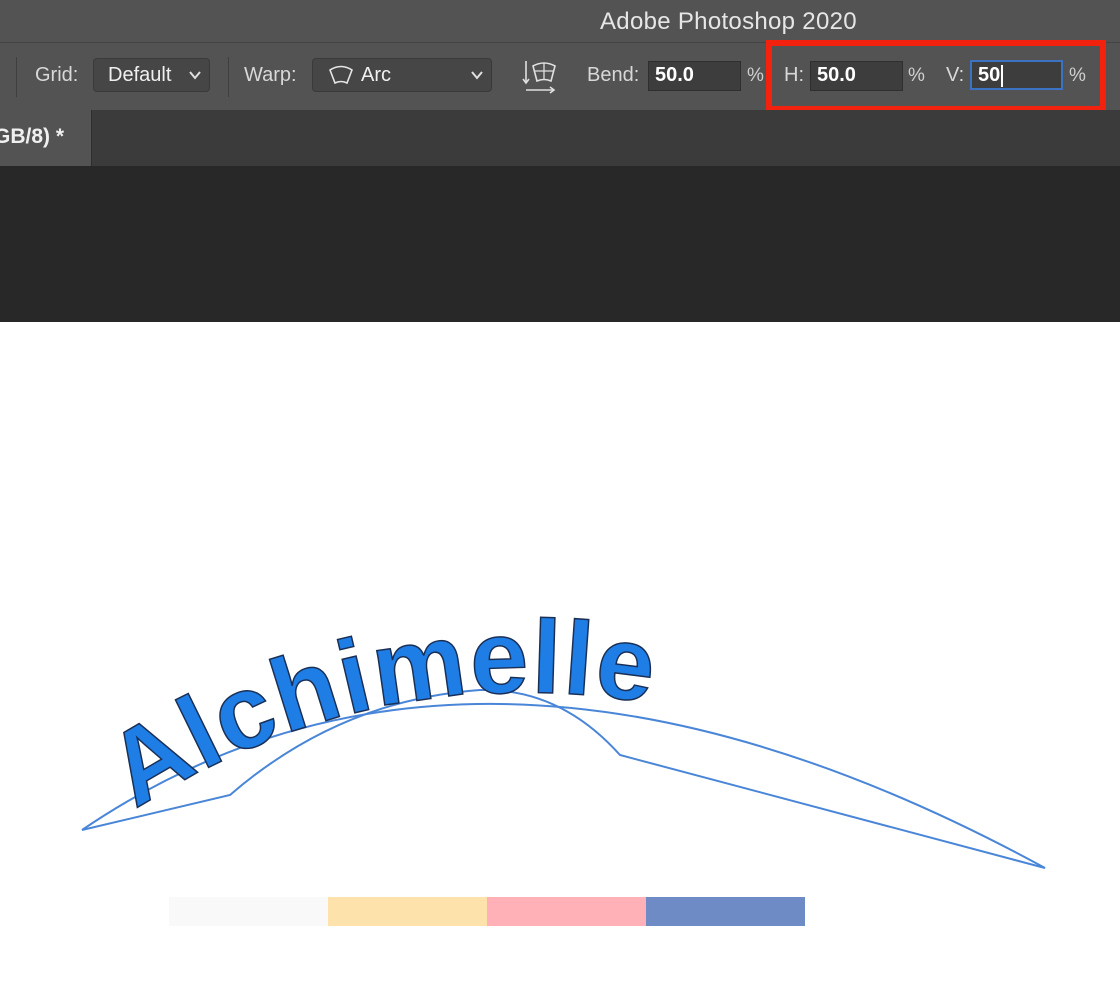  Describe the element at coordinates (32, 136) in the screenshot. I see `document-tab-label: GB/8) *` at that location.